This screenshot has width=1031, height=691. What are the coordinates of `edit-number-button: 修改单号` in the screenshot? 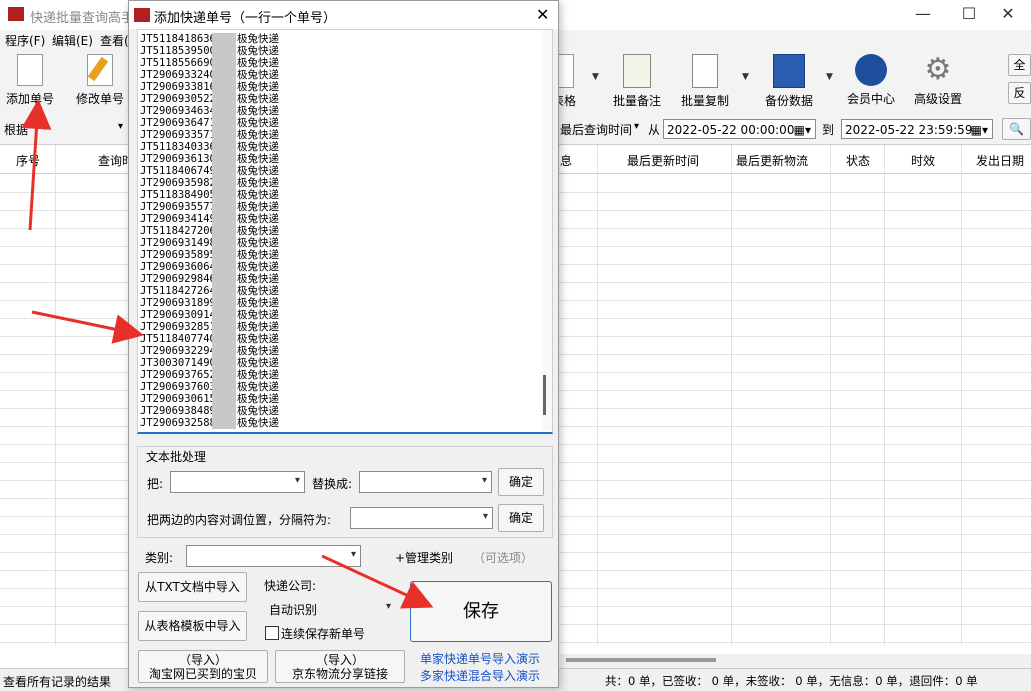 It's located at (100, 82).